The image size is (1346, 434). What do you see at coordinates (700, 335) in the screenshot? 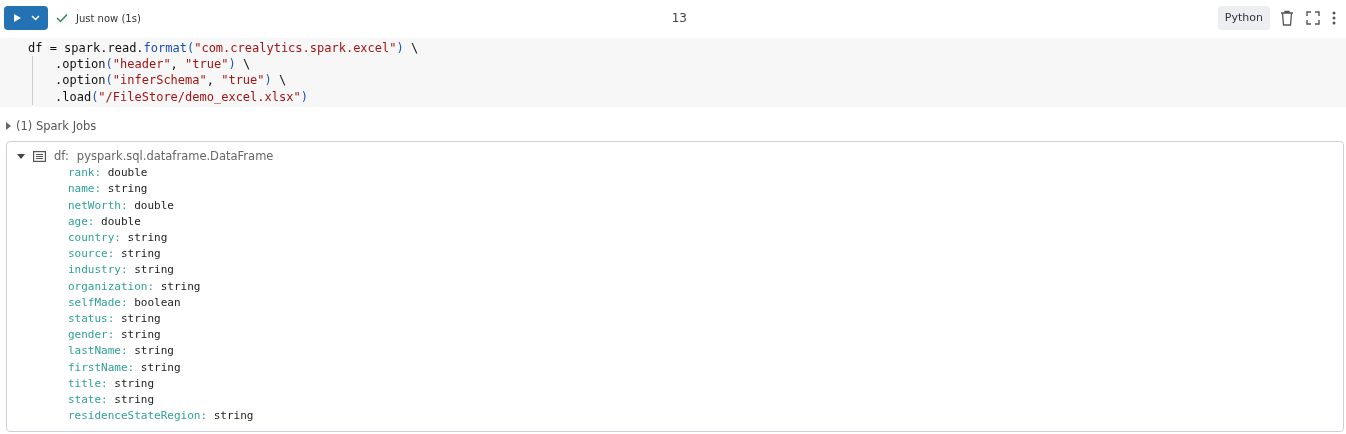
I see `schema-field: gender: string` at bounding box center [700, 335].